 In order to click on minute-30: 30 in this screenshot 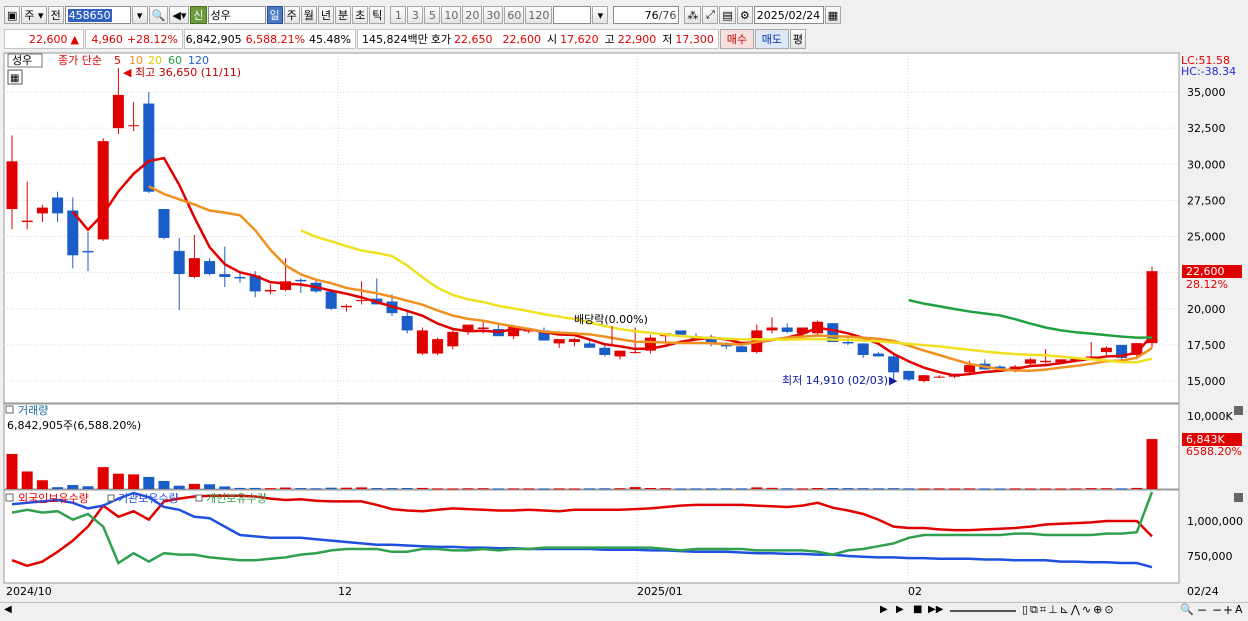, I will do `click(493, 15)`.